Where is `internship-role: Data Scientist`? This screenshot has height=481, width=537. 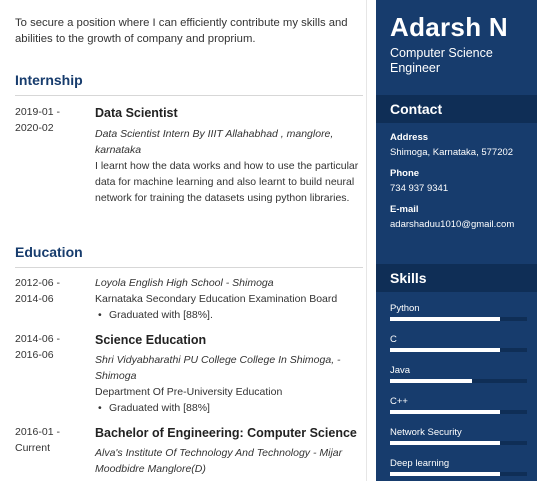
internship-role: Data Scientist is located at coordinates (136, 113).